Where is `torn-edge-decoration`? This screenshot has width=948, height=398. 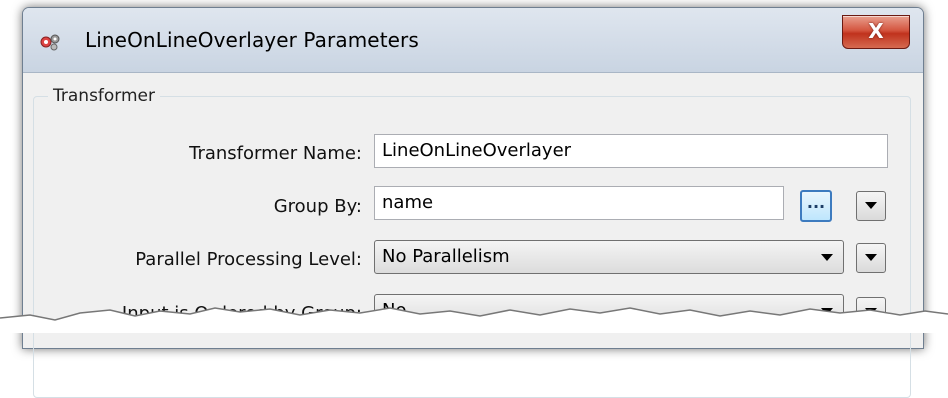 torn-edge-decoration is located at coordinates (474, 320).